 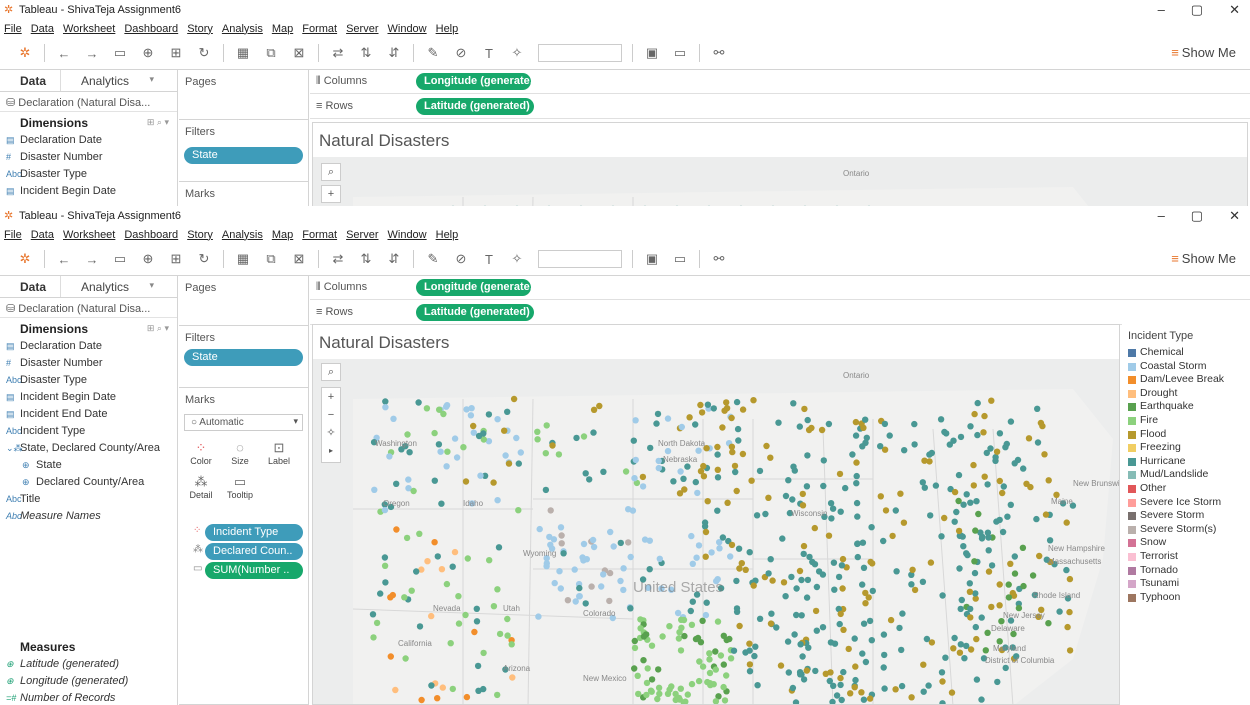 I want to click on legend-item: Chemical, so click(x=1186, y=353).